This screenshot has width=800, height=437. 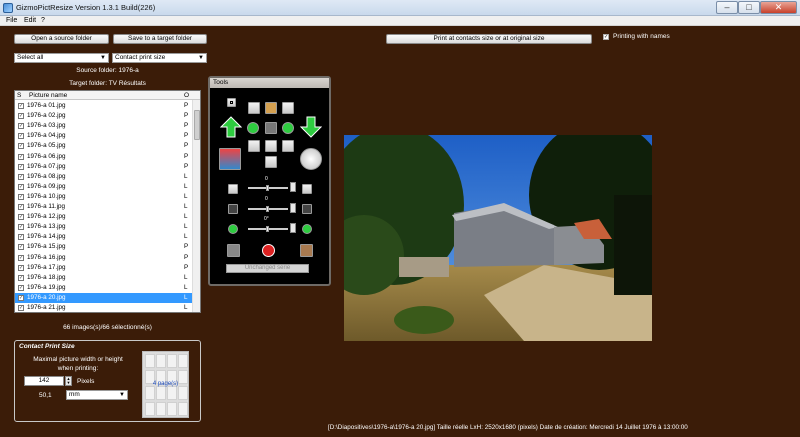 I want to click on rotate-right-icon, so click(x=288, y=128).